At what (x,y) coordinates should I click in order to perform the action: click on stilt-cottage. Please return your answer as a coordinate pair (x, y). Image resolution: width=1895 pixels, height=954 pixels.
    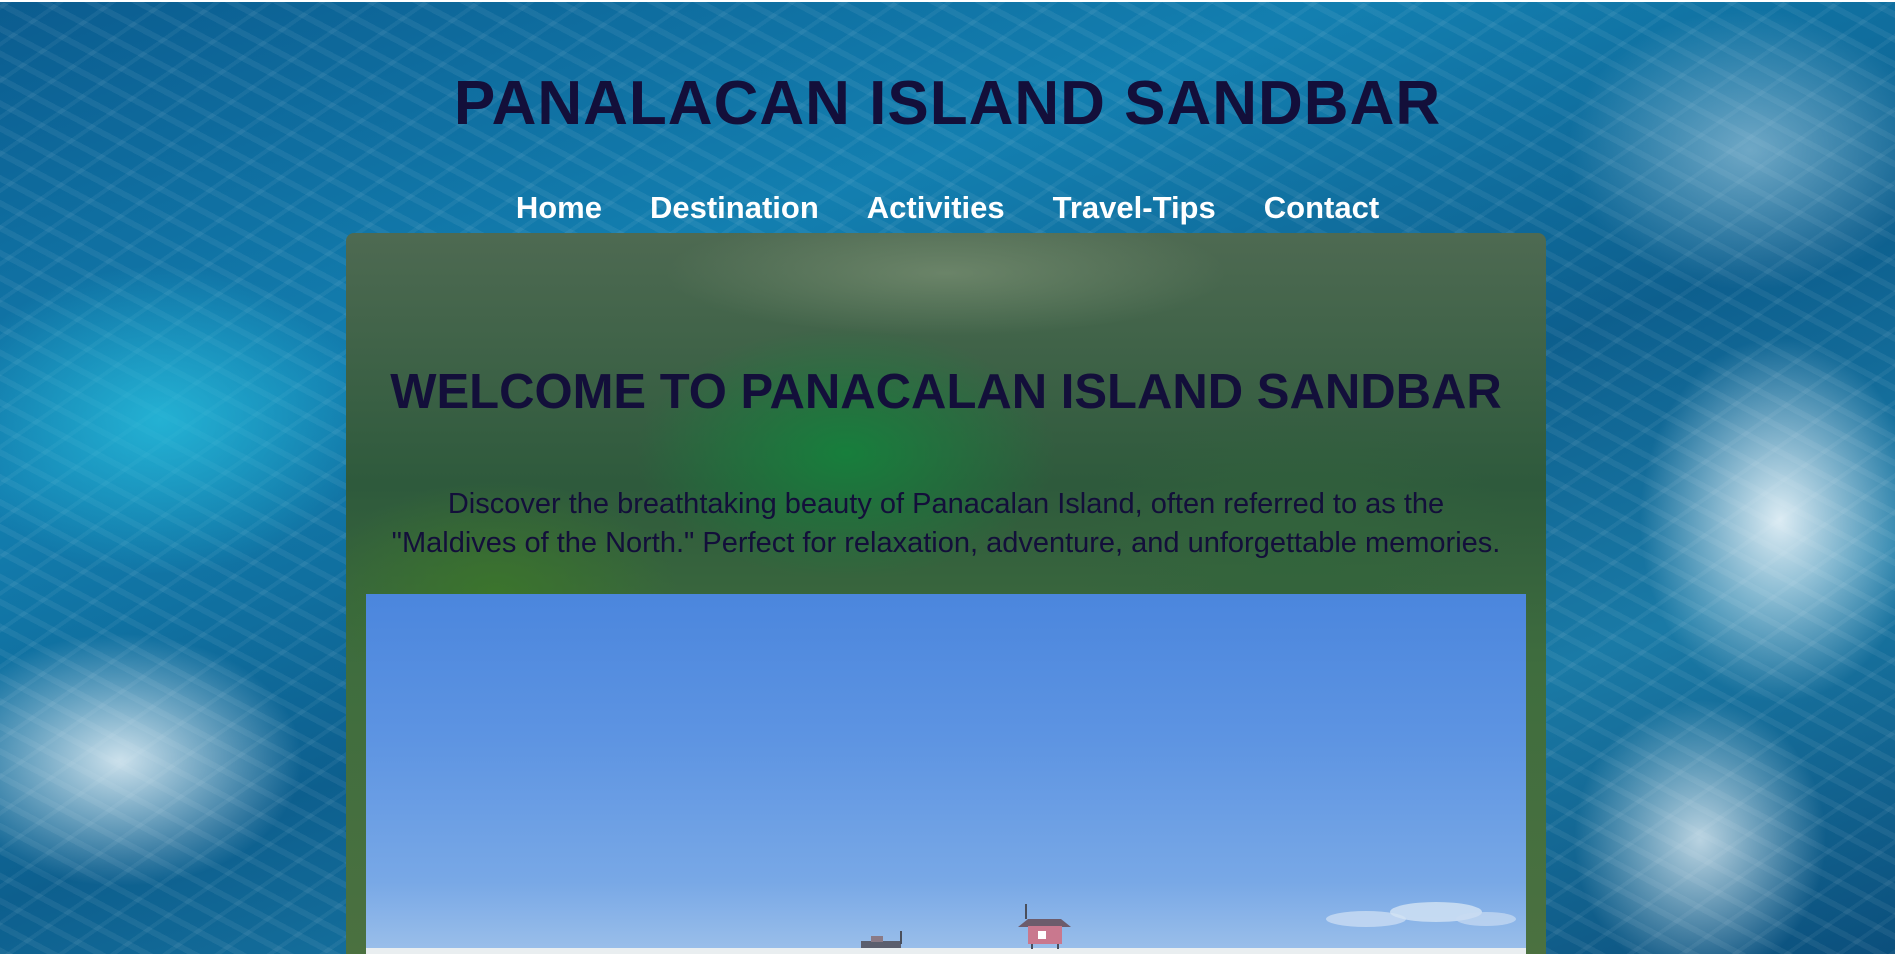
    Looking at the image, I should click on (1044, 926).